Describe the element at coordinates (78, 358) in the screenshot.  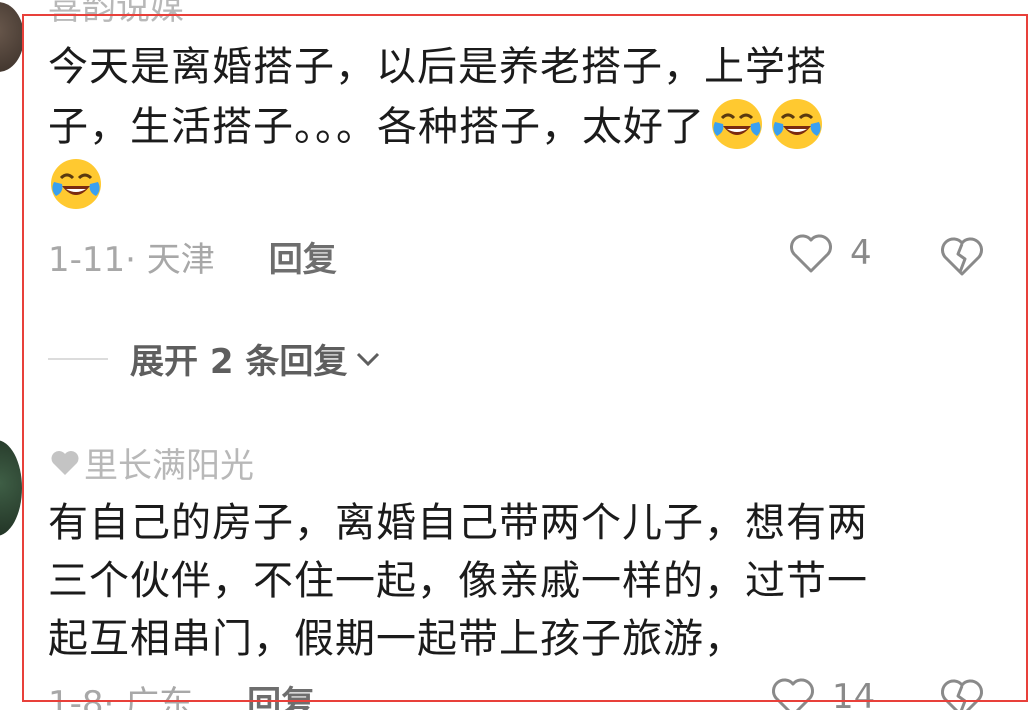
I see `divider` at that location.